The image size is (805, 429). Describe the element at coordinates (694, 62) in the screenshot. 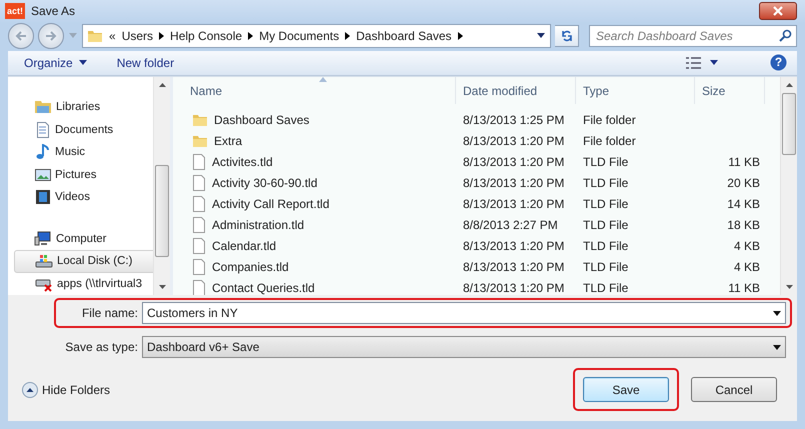

I see `view-list-icon` at that location.